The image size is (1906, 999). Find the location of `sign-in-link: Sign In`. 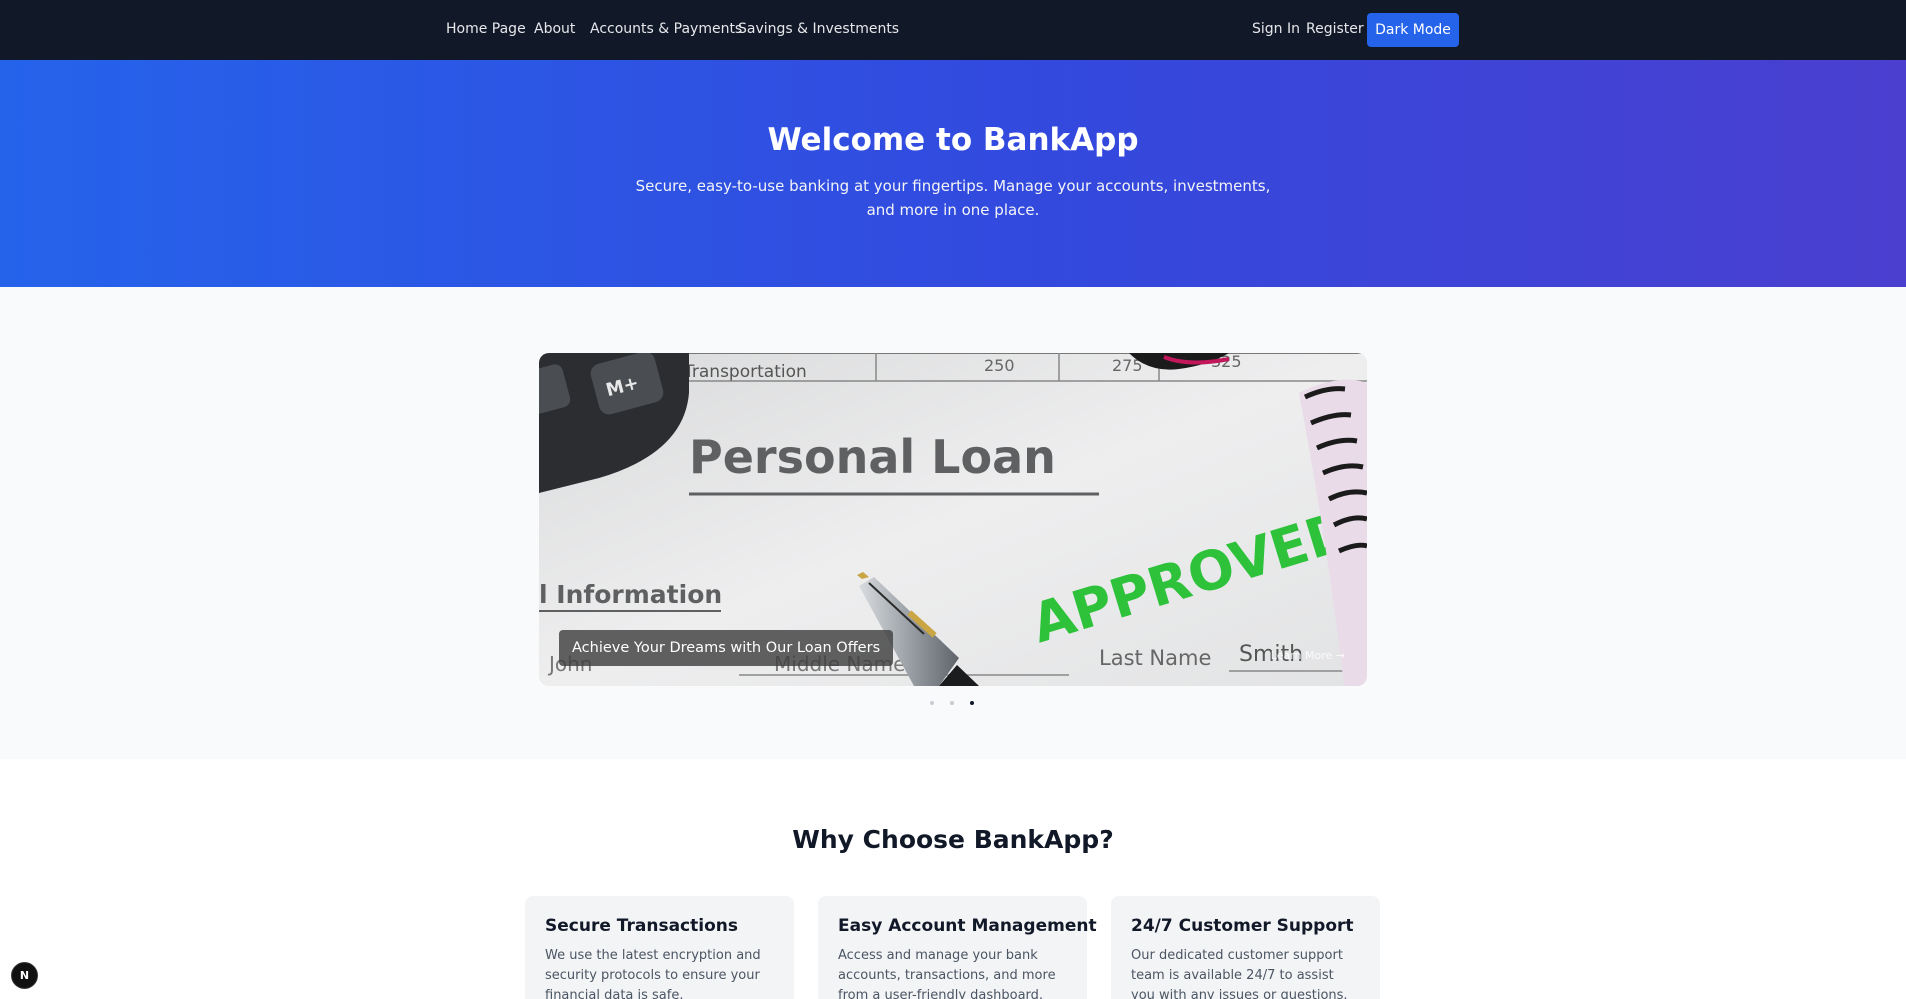

sign-in-link: Sign In is located at coordinates (1276, 29).